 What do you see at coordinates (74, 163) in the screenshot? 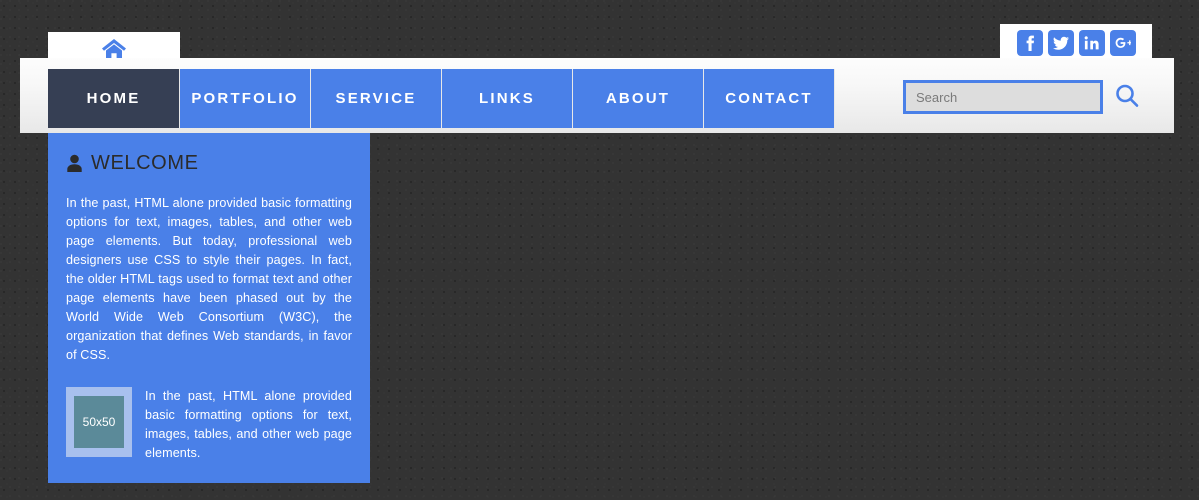
I see `user-icon` at bounding box center [74, 163].